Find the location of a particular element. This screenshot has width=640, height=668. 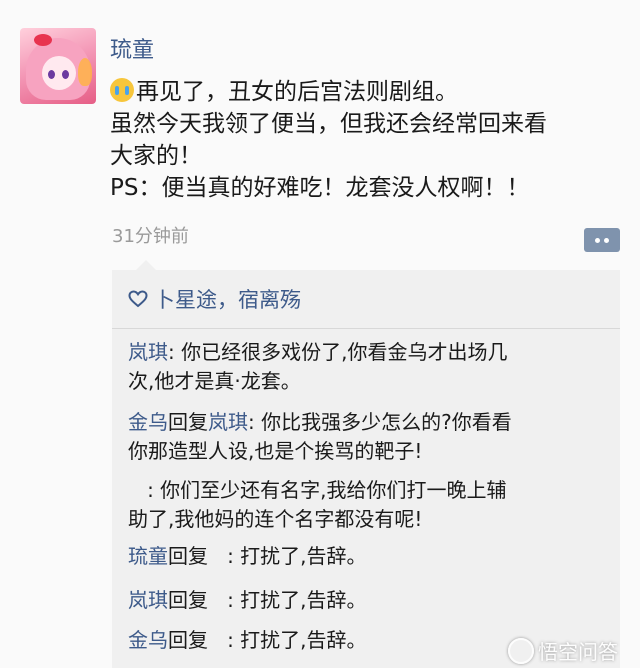

post-line: 再见了，丑女的后宫法则剧组。 is located at coordinates (297, 92).